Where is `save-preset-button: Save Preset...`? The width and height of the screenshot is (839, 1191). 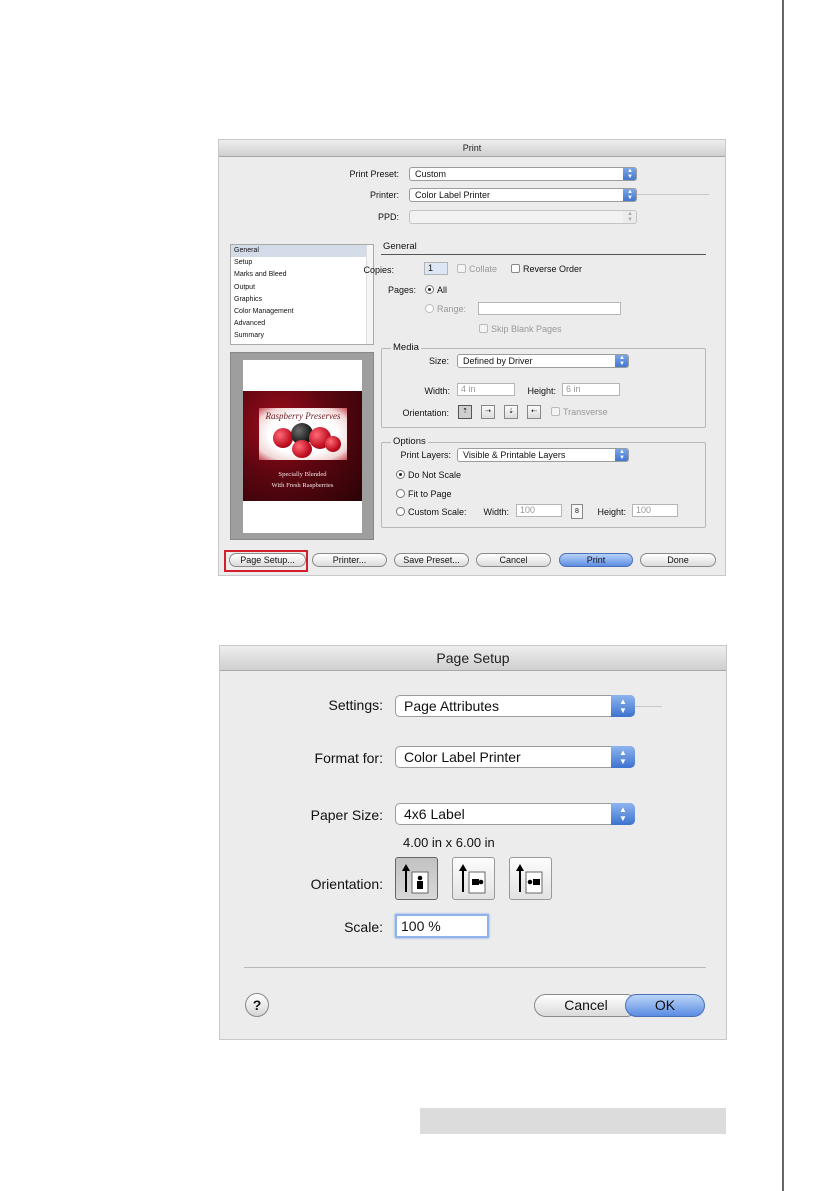 save-preset-button: Save Preset... is located at coordinates (431, 560).